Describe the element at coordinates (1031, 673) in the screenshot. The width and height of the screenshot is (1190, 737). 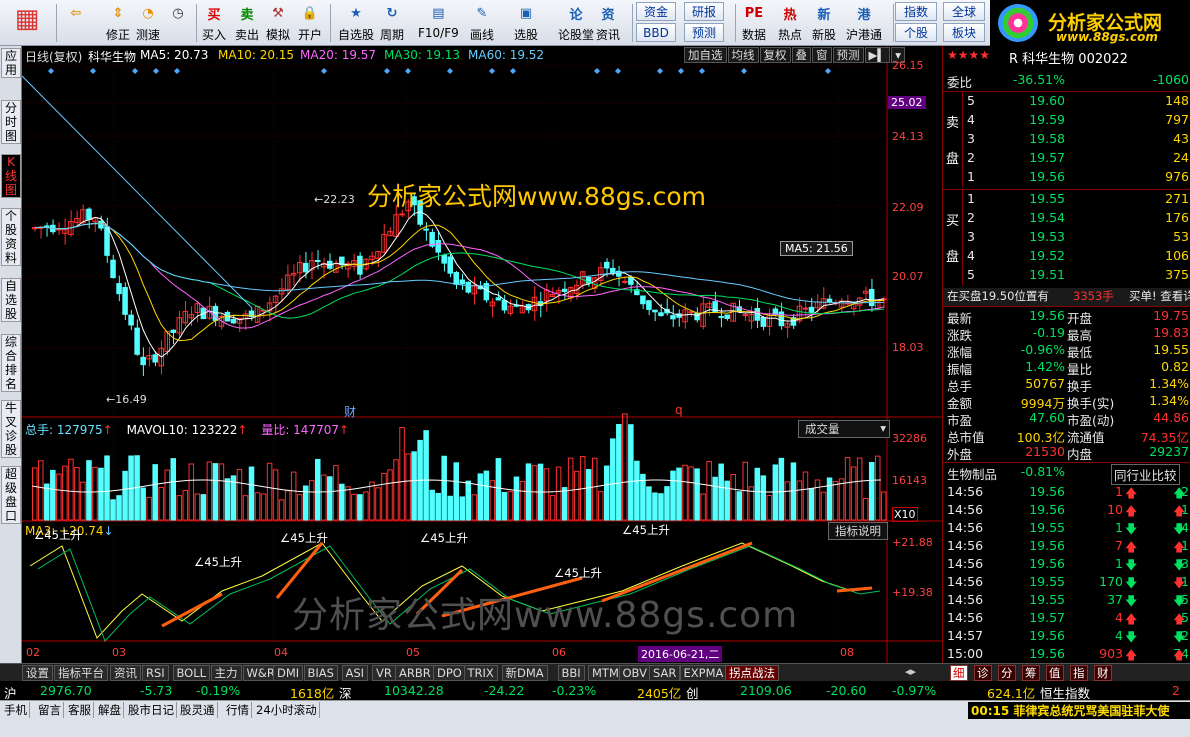
I see `quote-tab: 筹` at that location.